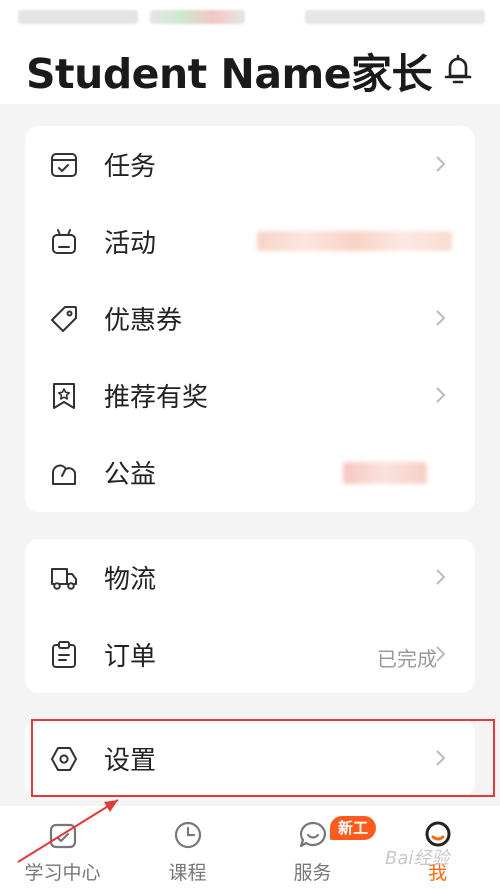 The width and height of the screenshot is (500, 889). What do you see at coordinates (130, 244) in the screenshot?
I see `menu-item-label: 活动` at bounding box center [130, 244].